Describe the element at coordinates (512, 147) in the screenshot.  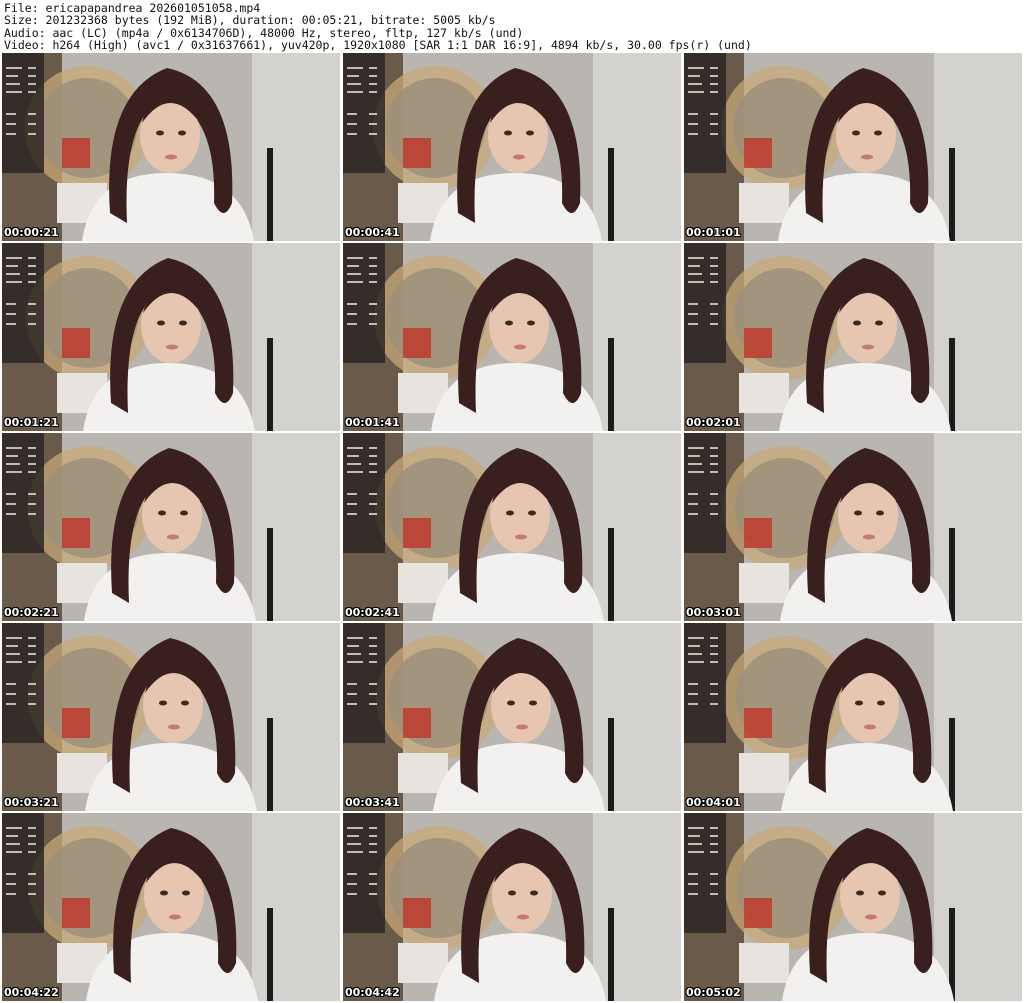
I see `video-frame-thumbnail: 00:00:41` at that location.